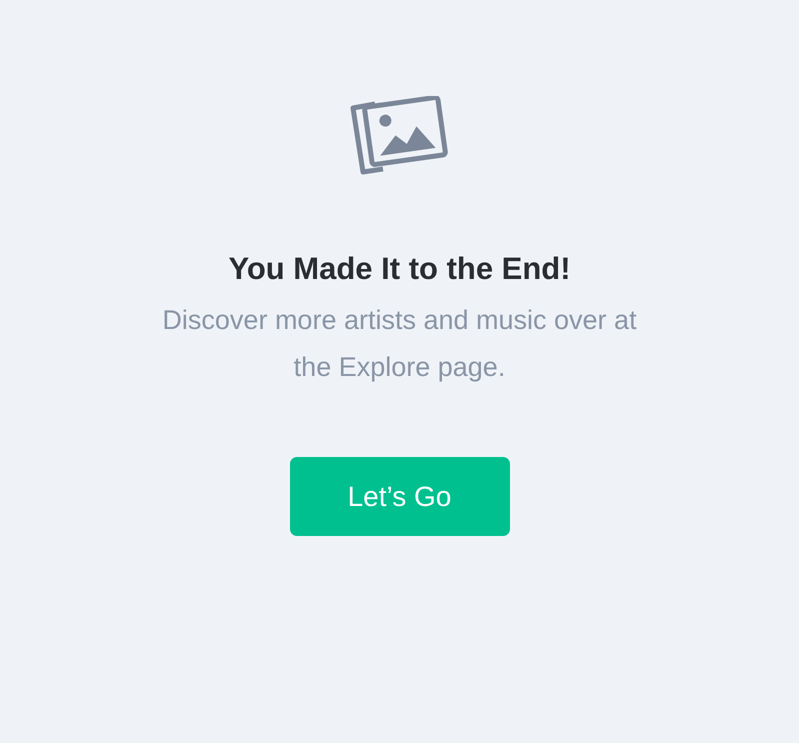 The width and height of the screenshot is (799, 743). I want to click on lets-go-button: Let’s Go, so click(400, 496).